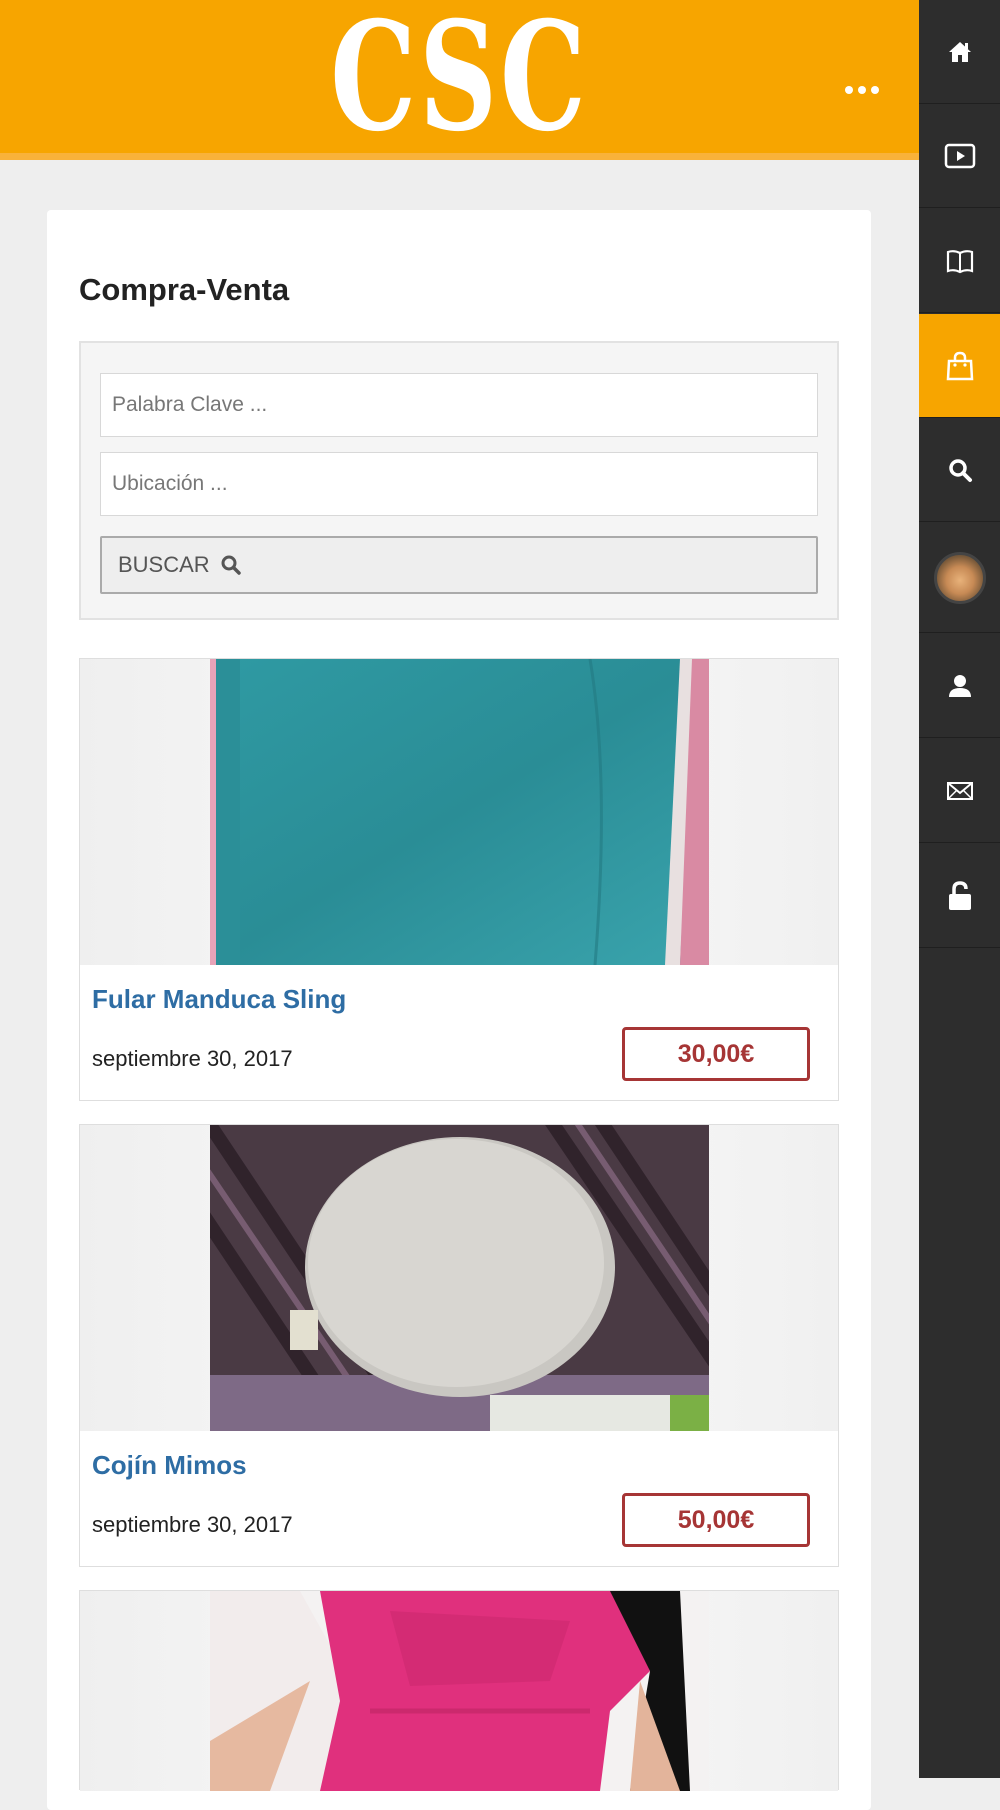  I want to click on sidebar-item-profile-avatar, so click(959, 578).